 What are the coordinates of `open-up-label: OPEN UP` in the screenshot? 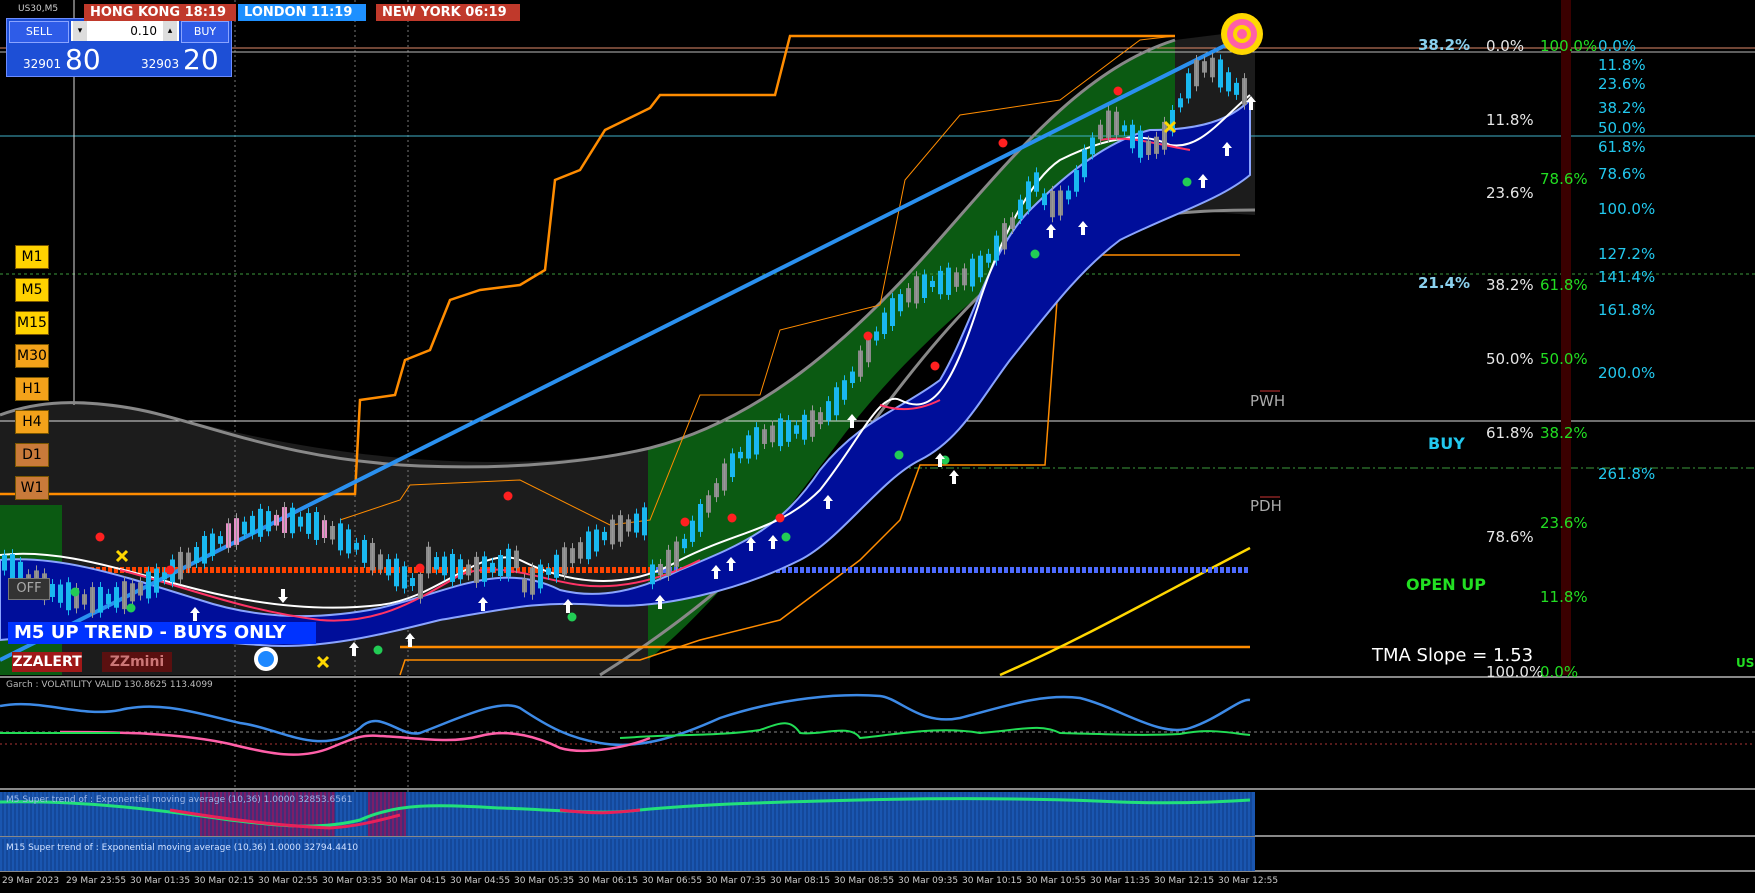 It's located at (1446, 584).